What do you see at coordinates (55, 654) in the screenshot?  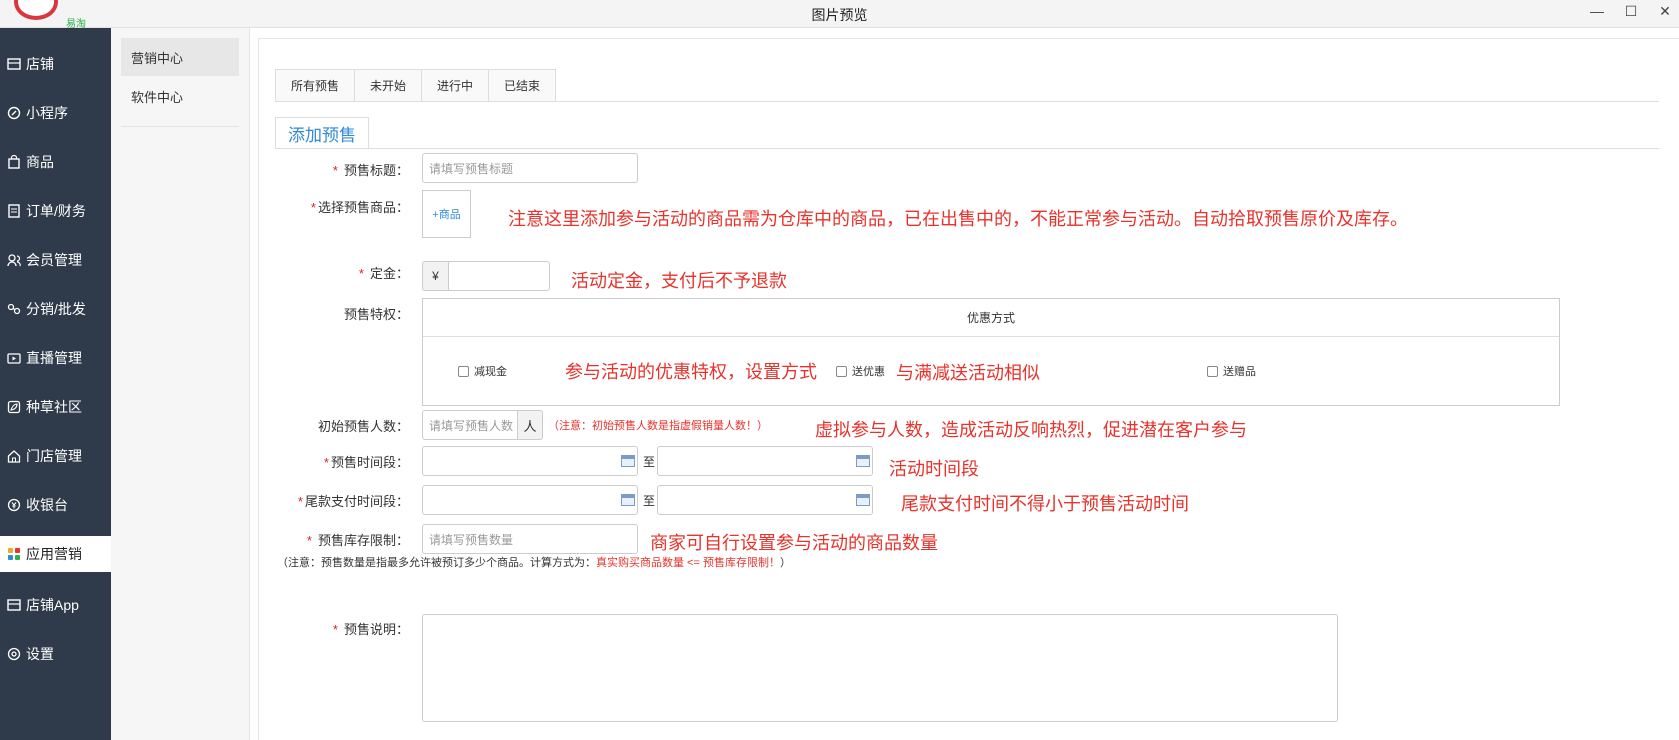 I see `sidebar-item-settings: 设置` at bounding box center [55, 654].